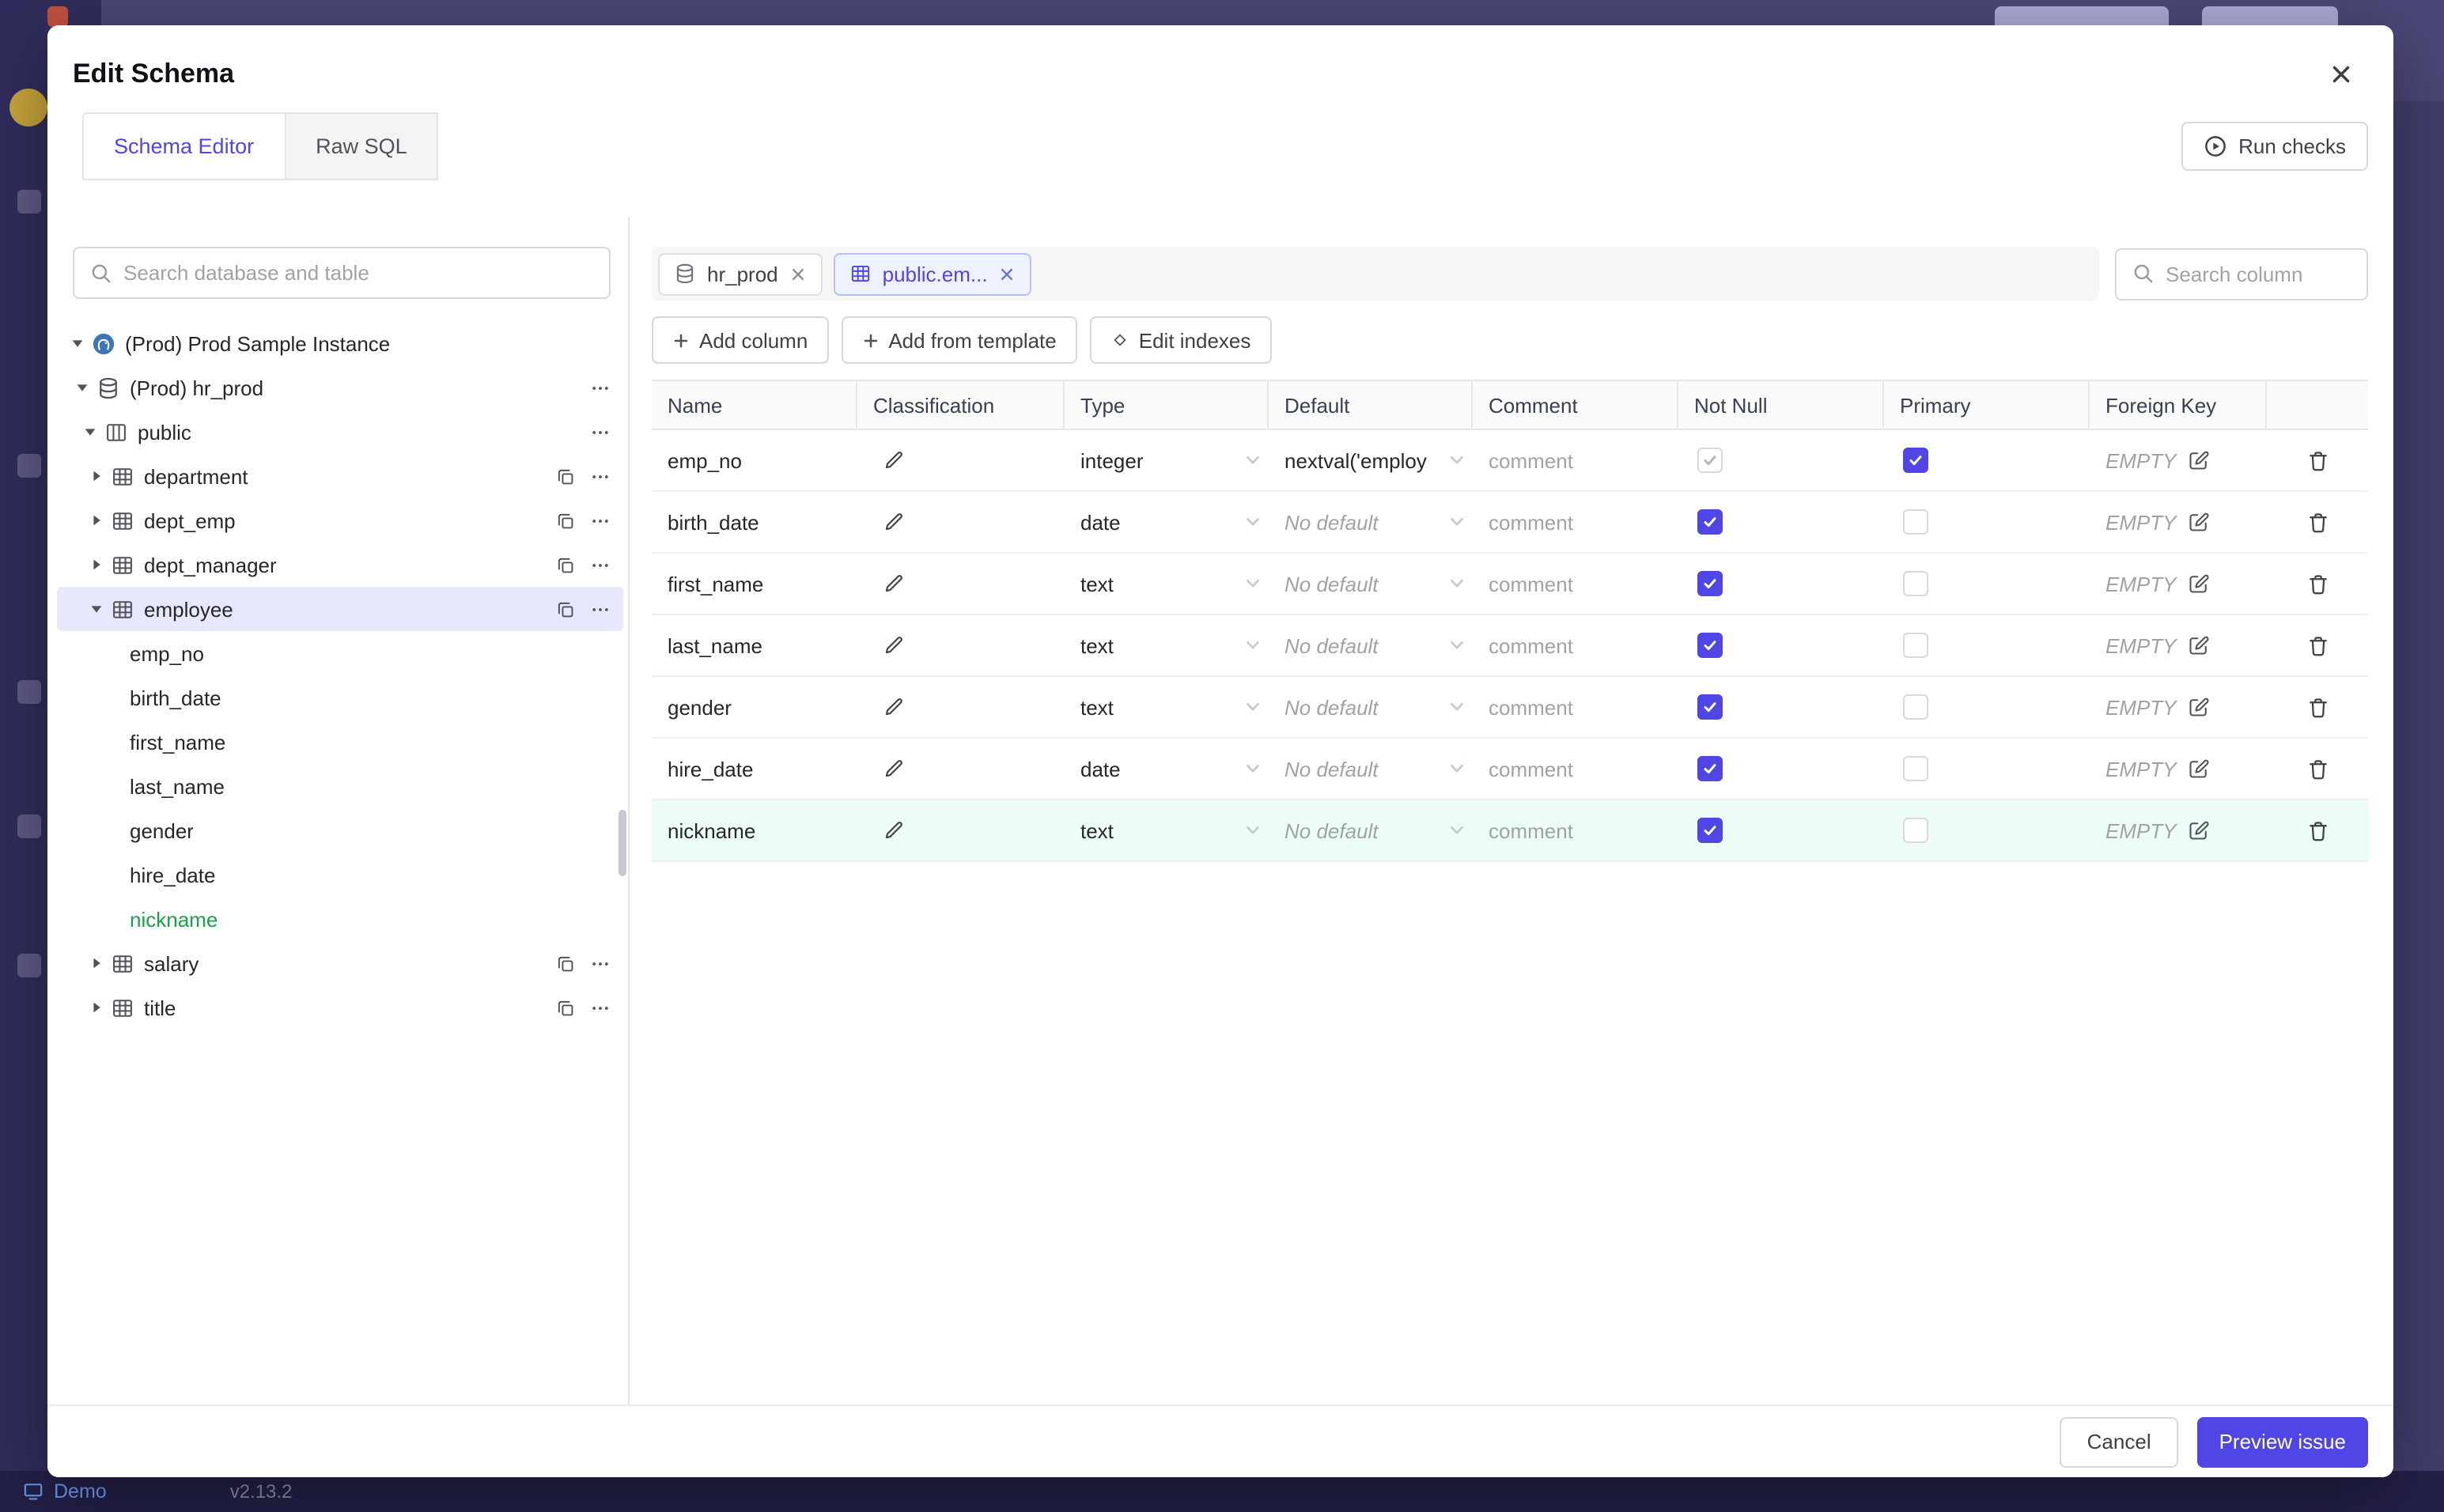 The height and width of the screenshot is (1512, 2444). I want to click on tree-table-department: department, so click(340, 476).